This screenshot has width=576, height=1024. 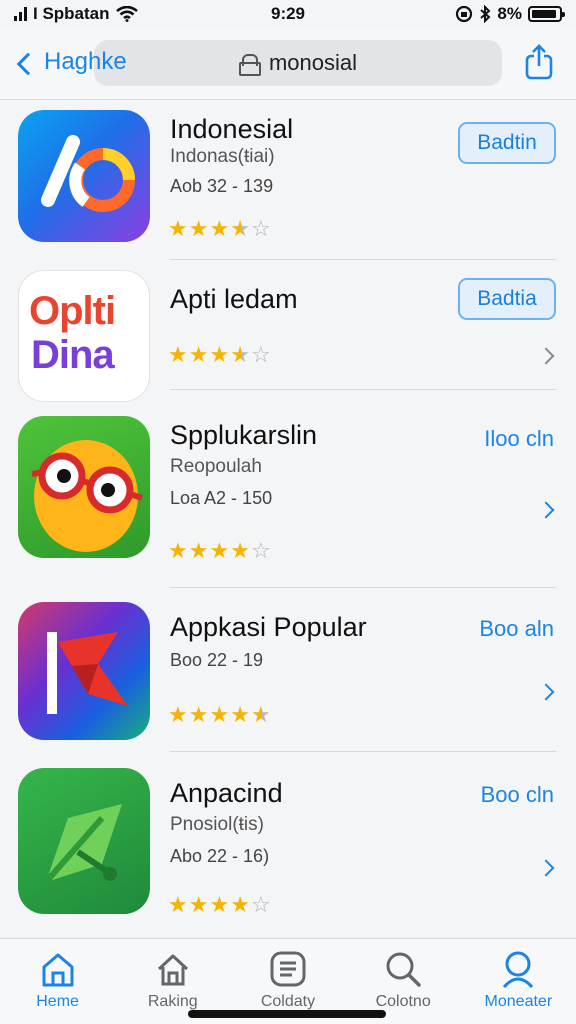 What do you see at coordinates (244, 435) in the screenshot?
I see `app-name: Spplukarslin` at bounding box center [244, 435].